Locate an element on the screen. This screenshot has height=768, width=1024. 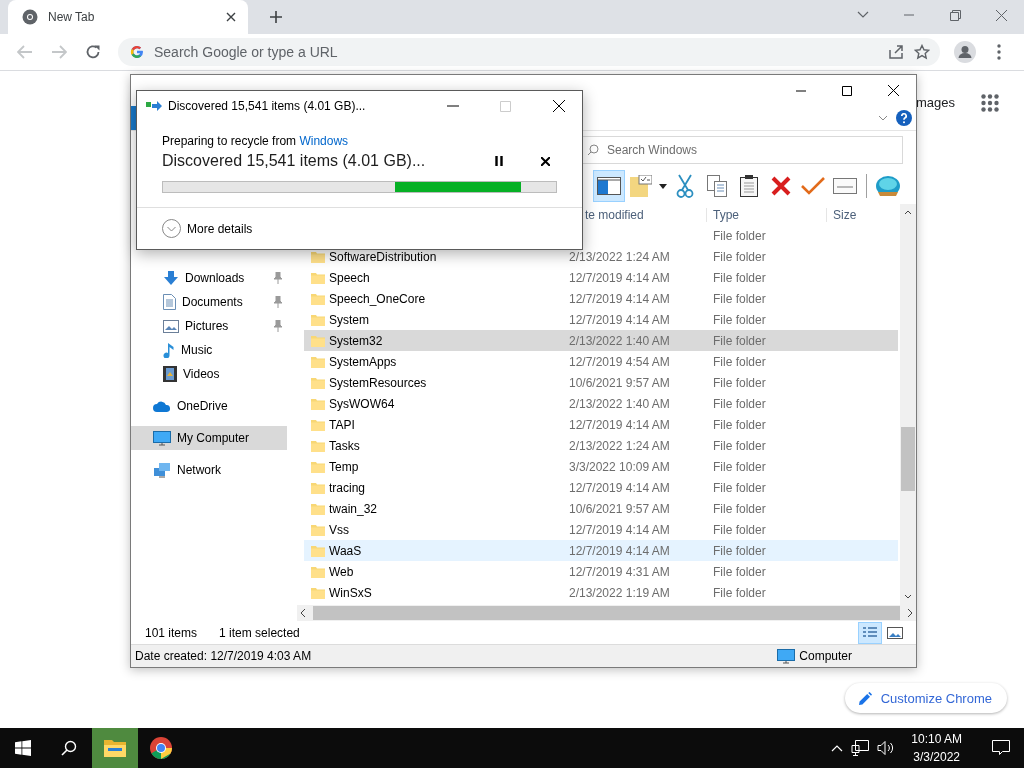
maximize-icon is located at coordinates (847, 90).